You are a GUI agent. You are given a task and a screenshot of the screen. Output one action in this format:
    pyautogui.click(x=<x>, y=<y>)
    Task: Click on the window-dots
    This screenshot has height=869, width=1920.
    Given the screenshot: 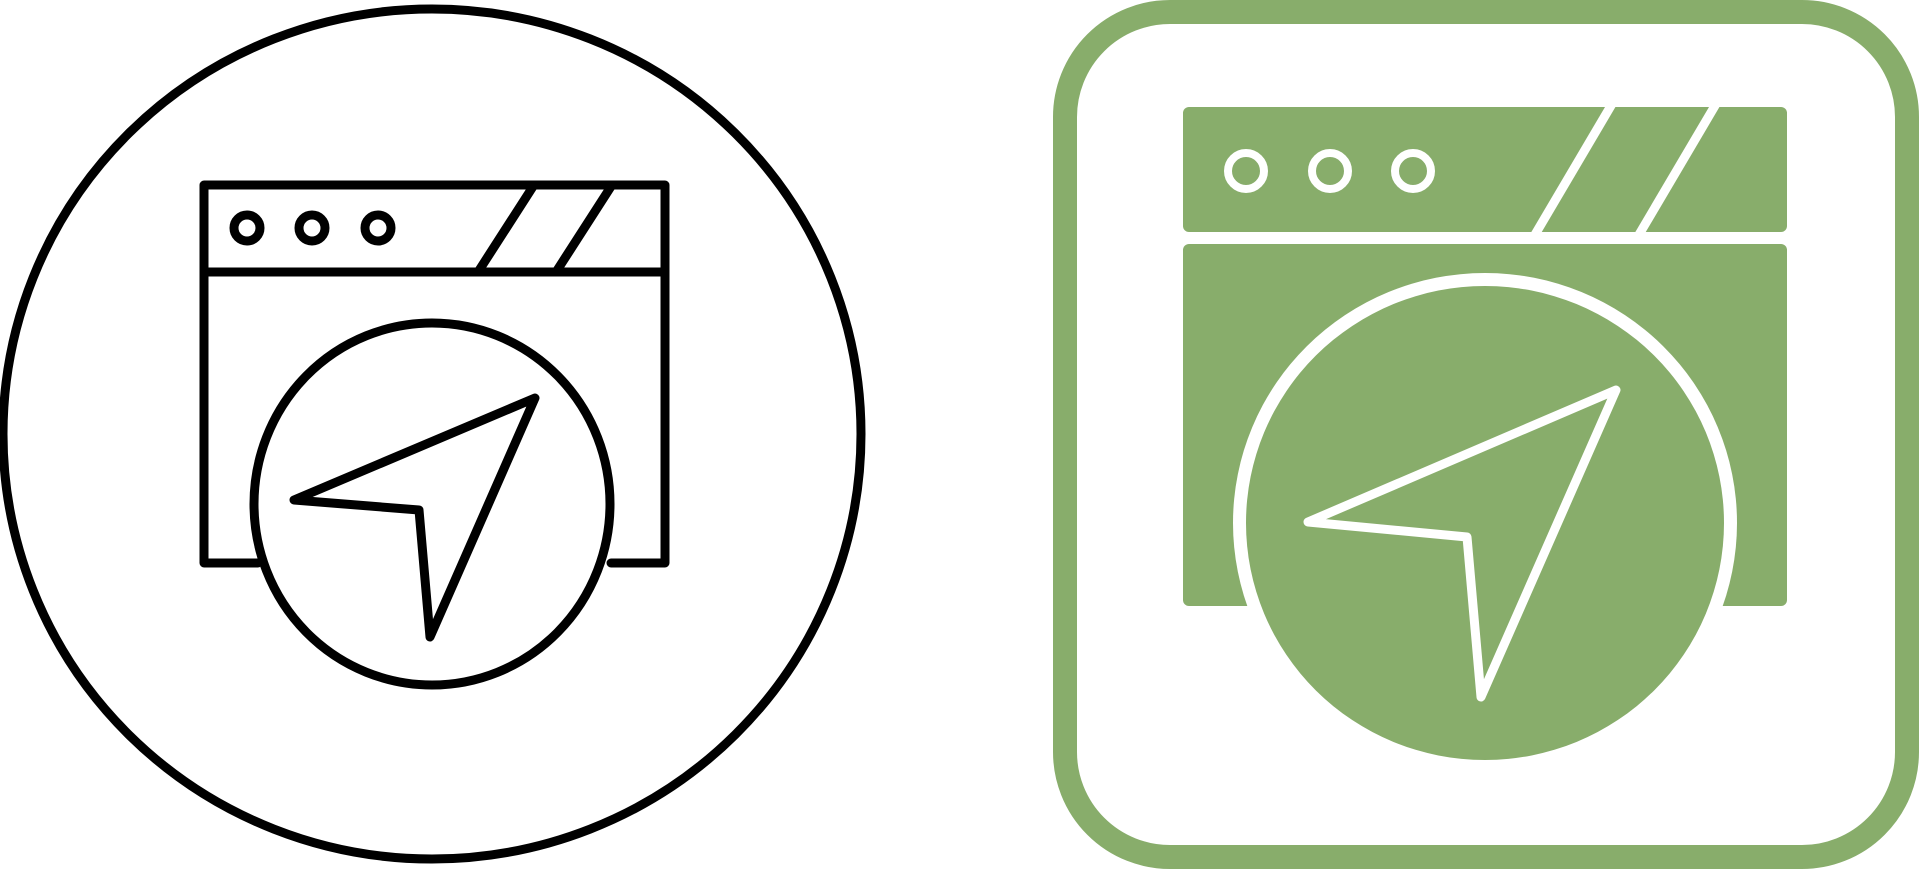 What is the action you would take?
    pyautogui.click(x=1329, y=171)
    